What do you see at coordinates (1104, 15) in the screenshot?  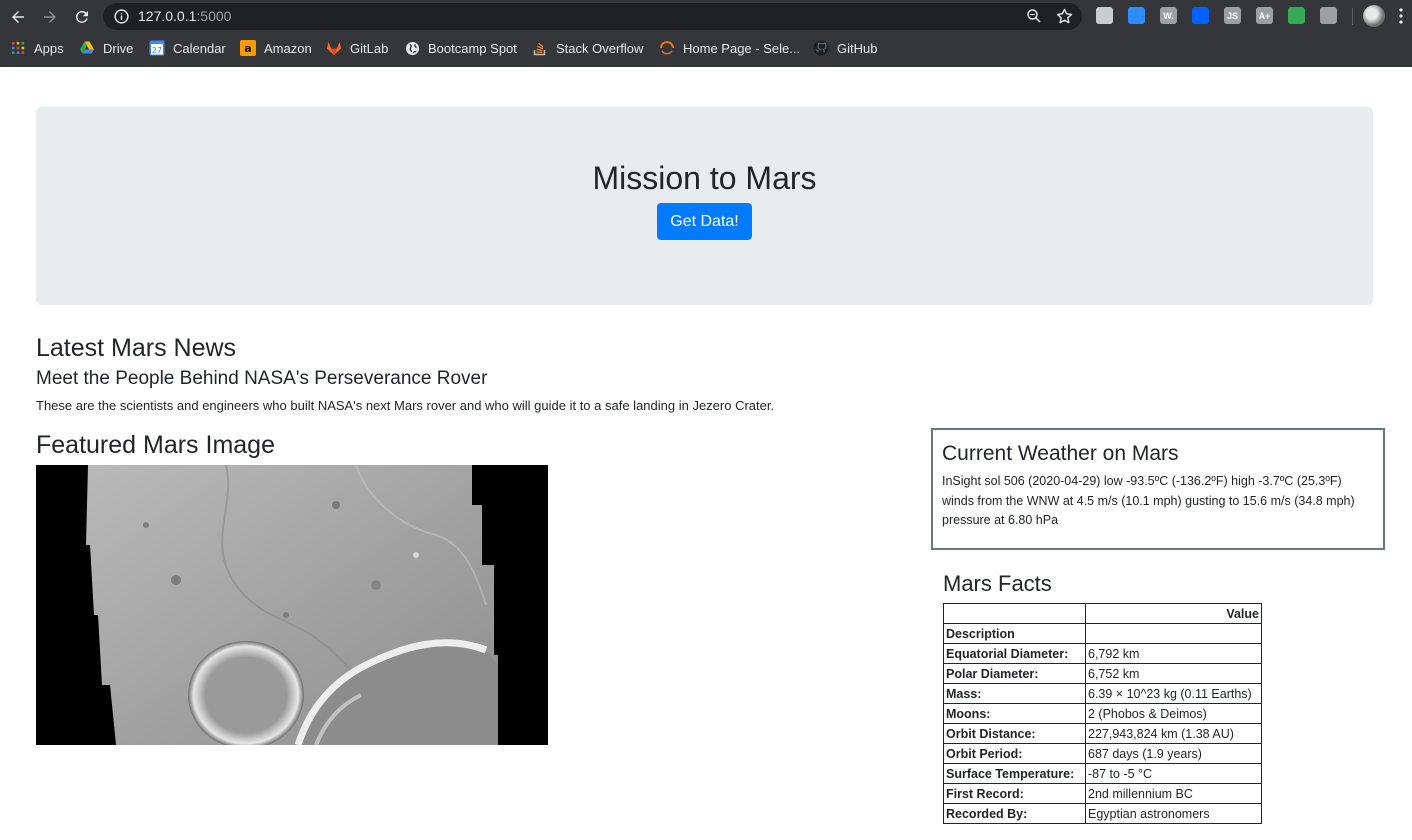 I see `extension-h-icon` at bounding box center [1104, 15].